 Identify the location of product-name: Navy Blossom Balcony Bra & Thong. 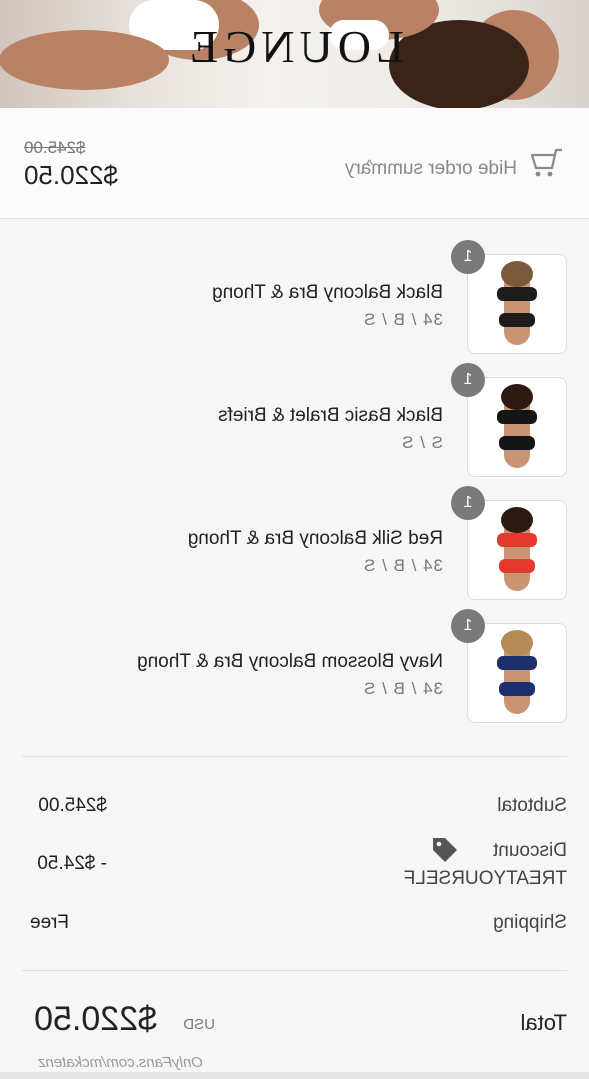
(290, 661).